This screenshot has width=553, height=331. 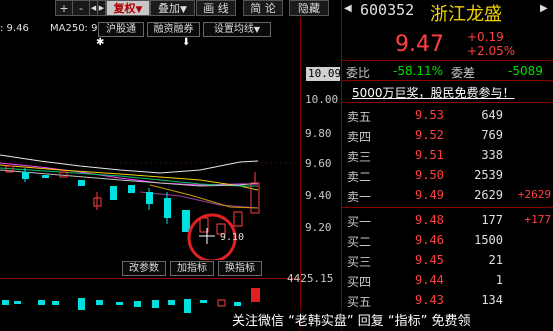 What do you see at coordinates (263, 8) in the screenshot?
I see `jianlun-button: 简 论` at bounding box center [263, 8].